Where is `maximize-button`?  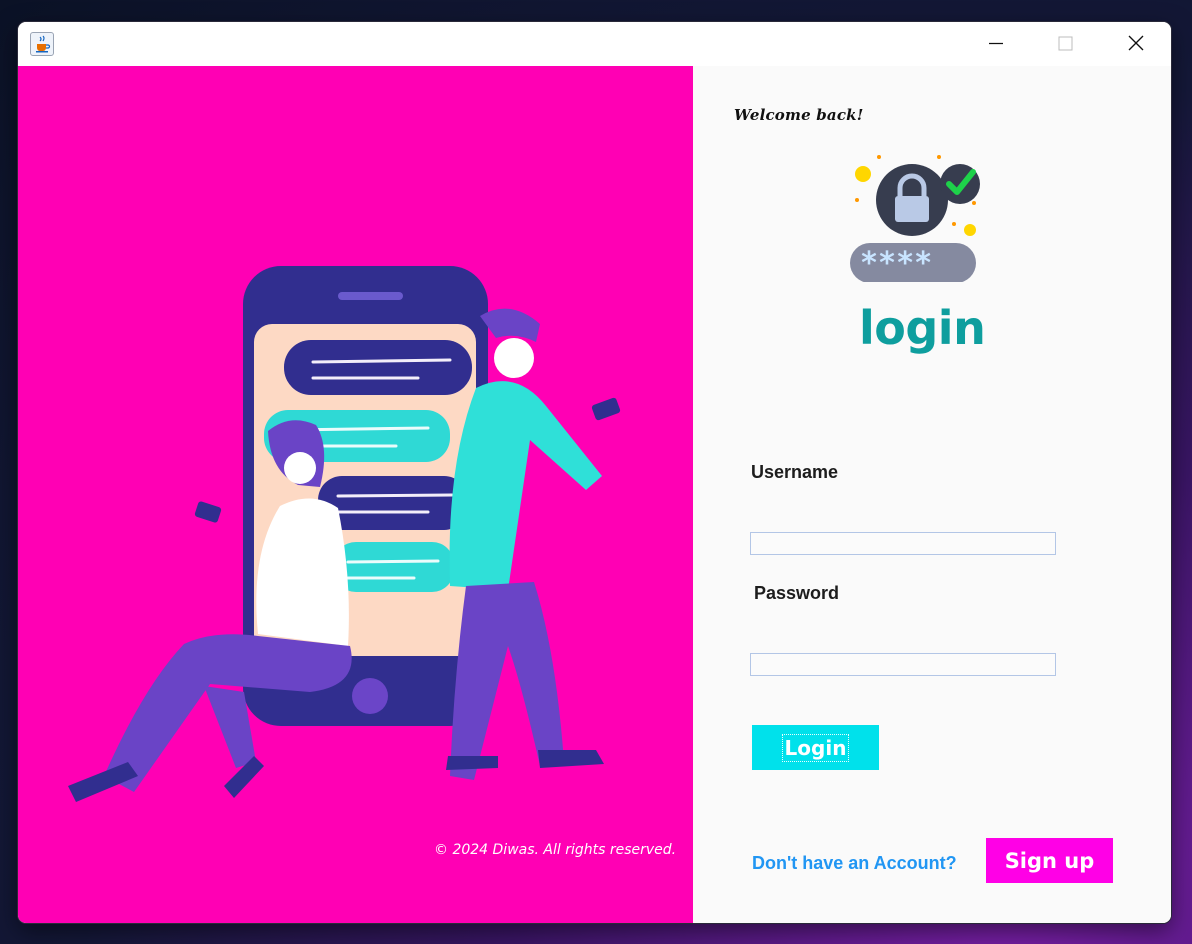
maximize-button is located at coordinates (1065, 44).